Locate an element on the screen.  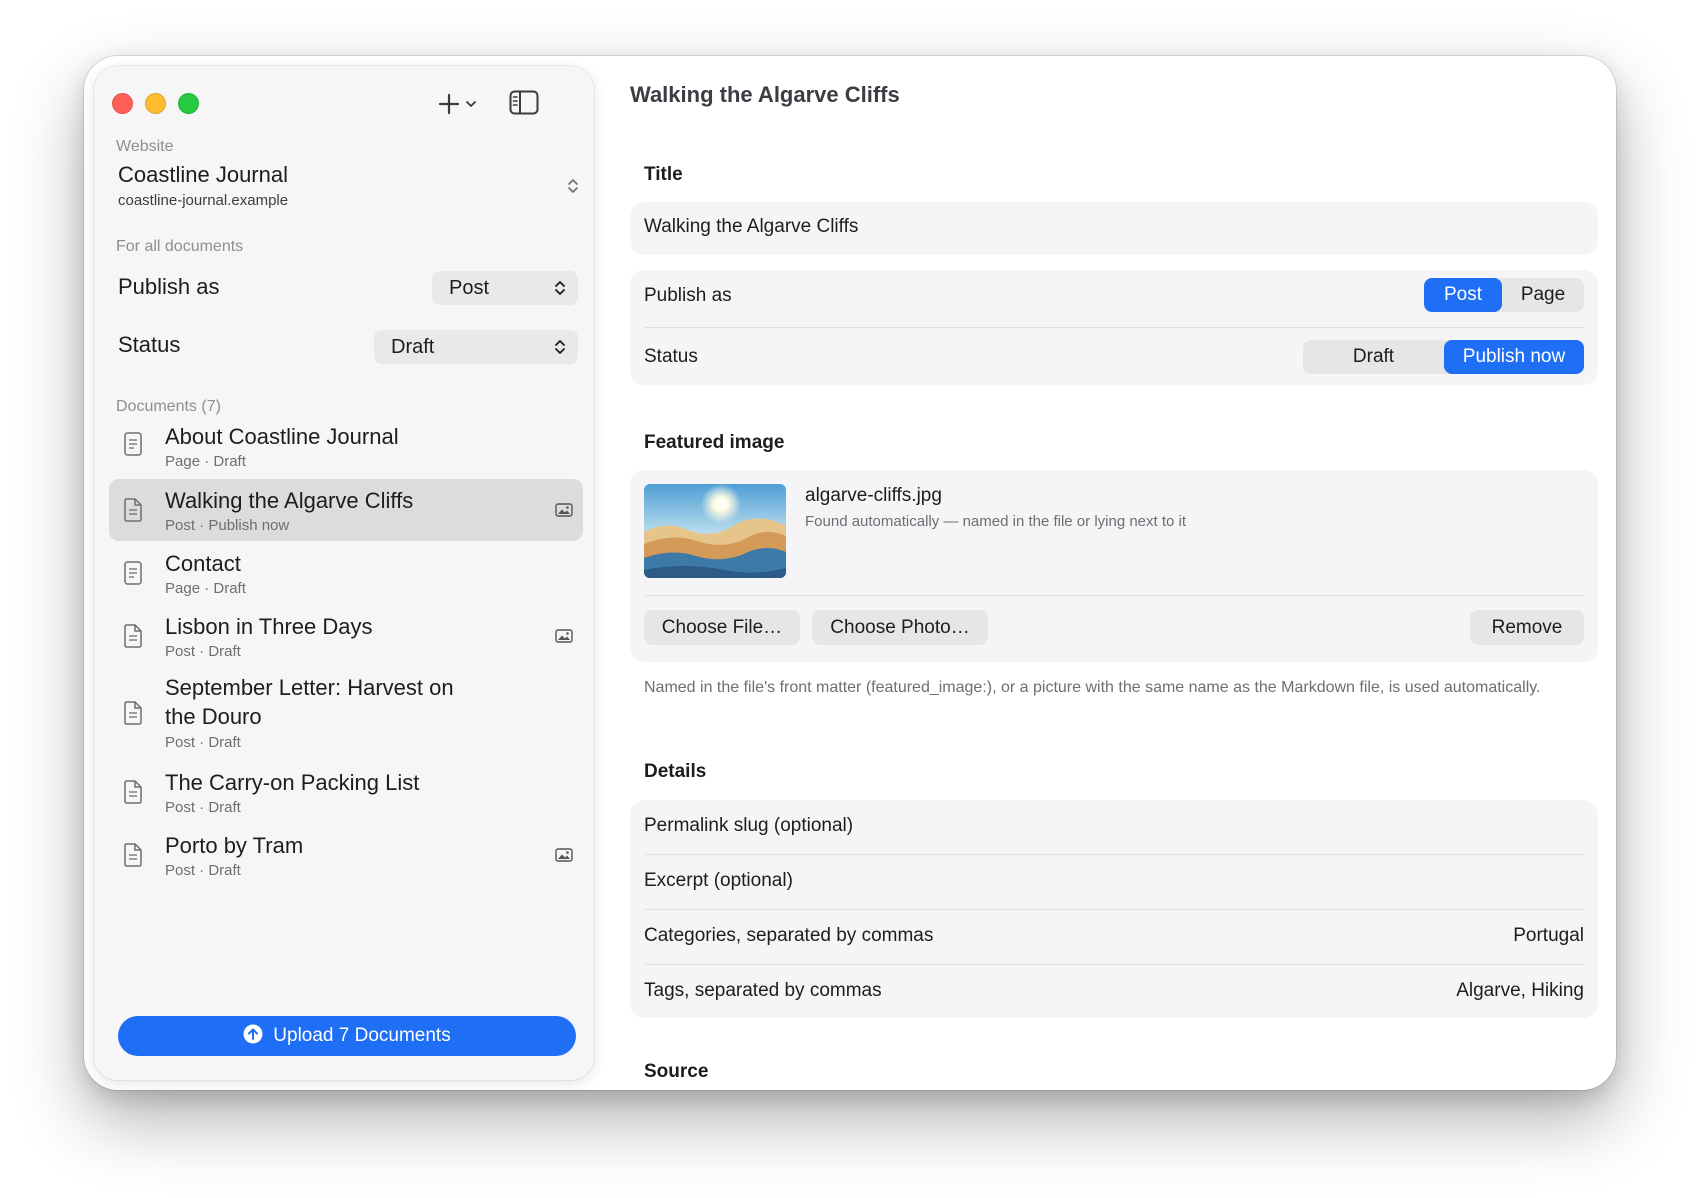
page-title: Walking the Algarve Cliffs is located at coordinates (765, 94).